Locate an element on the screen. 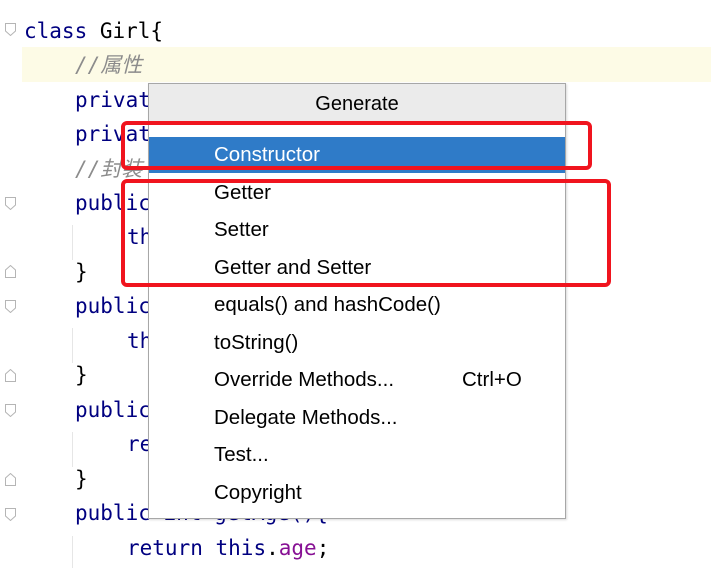 This screenshot has height=568, width=711. code-token: class is located at coordinates (62, 31).